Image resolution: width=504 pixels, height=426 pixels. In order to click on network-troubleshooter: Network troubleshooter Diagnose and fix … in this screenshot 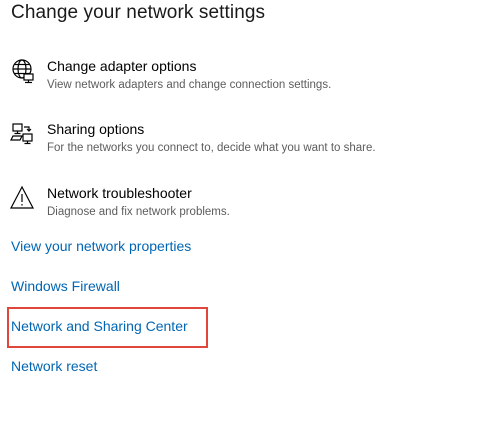, I will do `click(252, 210)`.